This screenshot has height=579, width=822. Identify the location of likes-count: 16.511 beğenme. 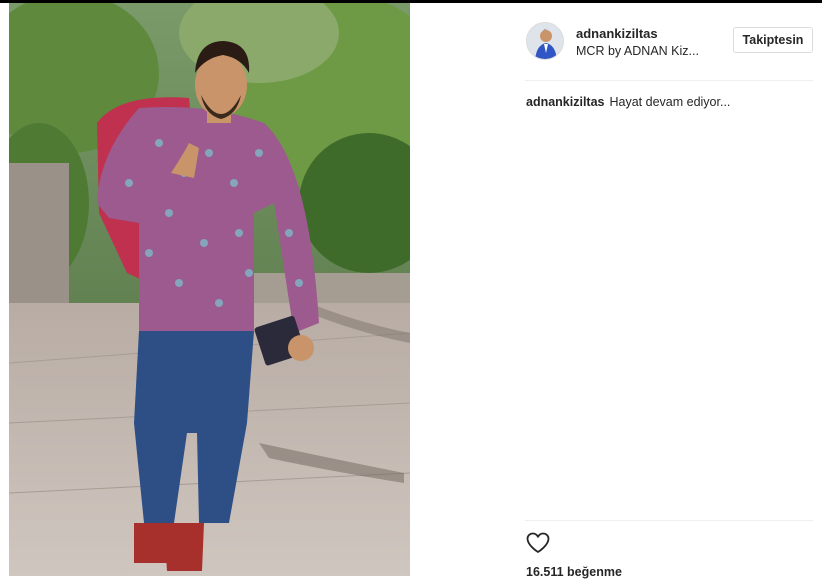
(574, 572).